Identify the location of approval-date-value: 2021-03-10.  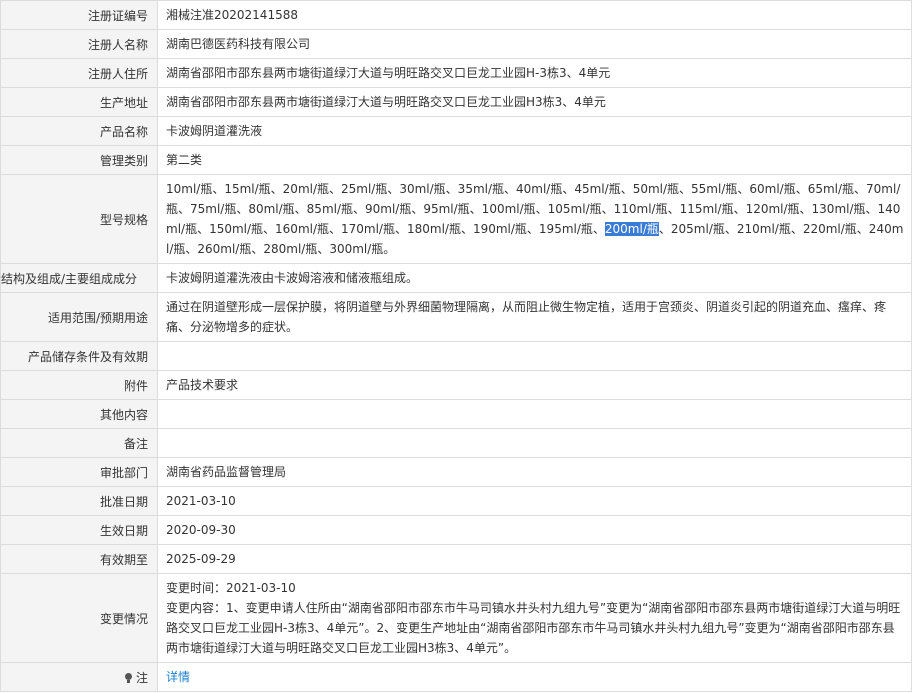
(534, 501).